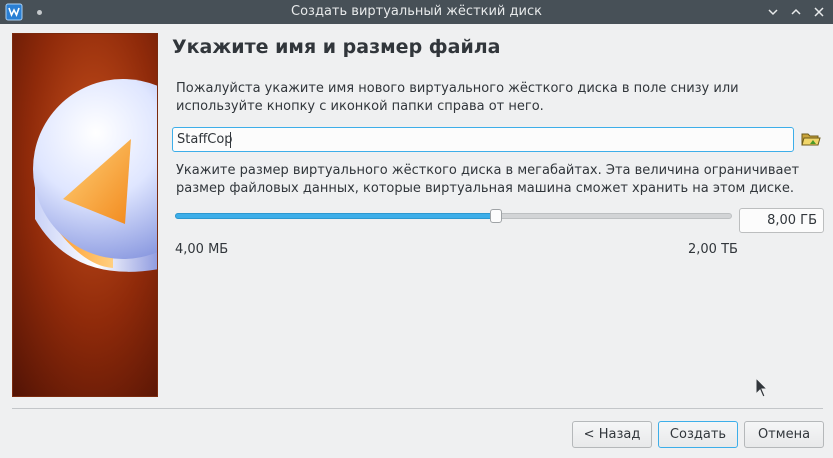 Image resolution: width=833 pixels, height=458 pixels. Describe the element at coordinates (336, 47) in the screenshot. I see `page-title: Укажите имя и размер файла` at that location.